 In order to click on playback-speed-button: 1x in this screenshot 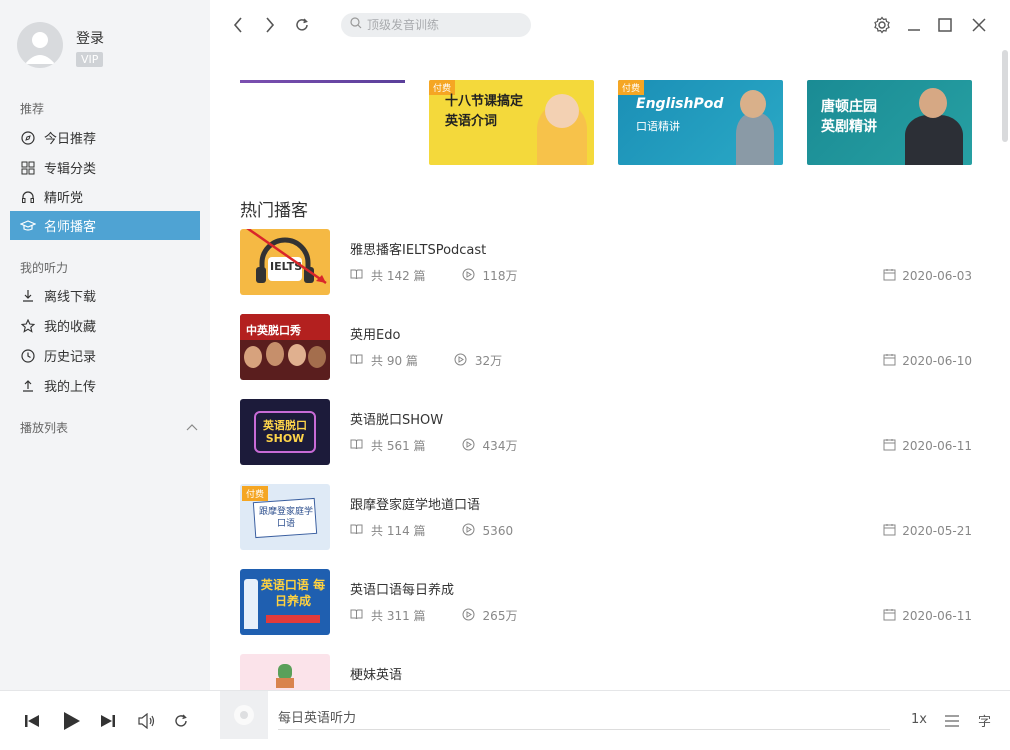, I will do `click(919, 719)`.